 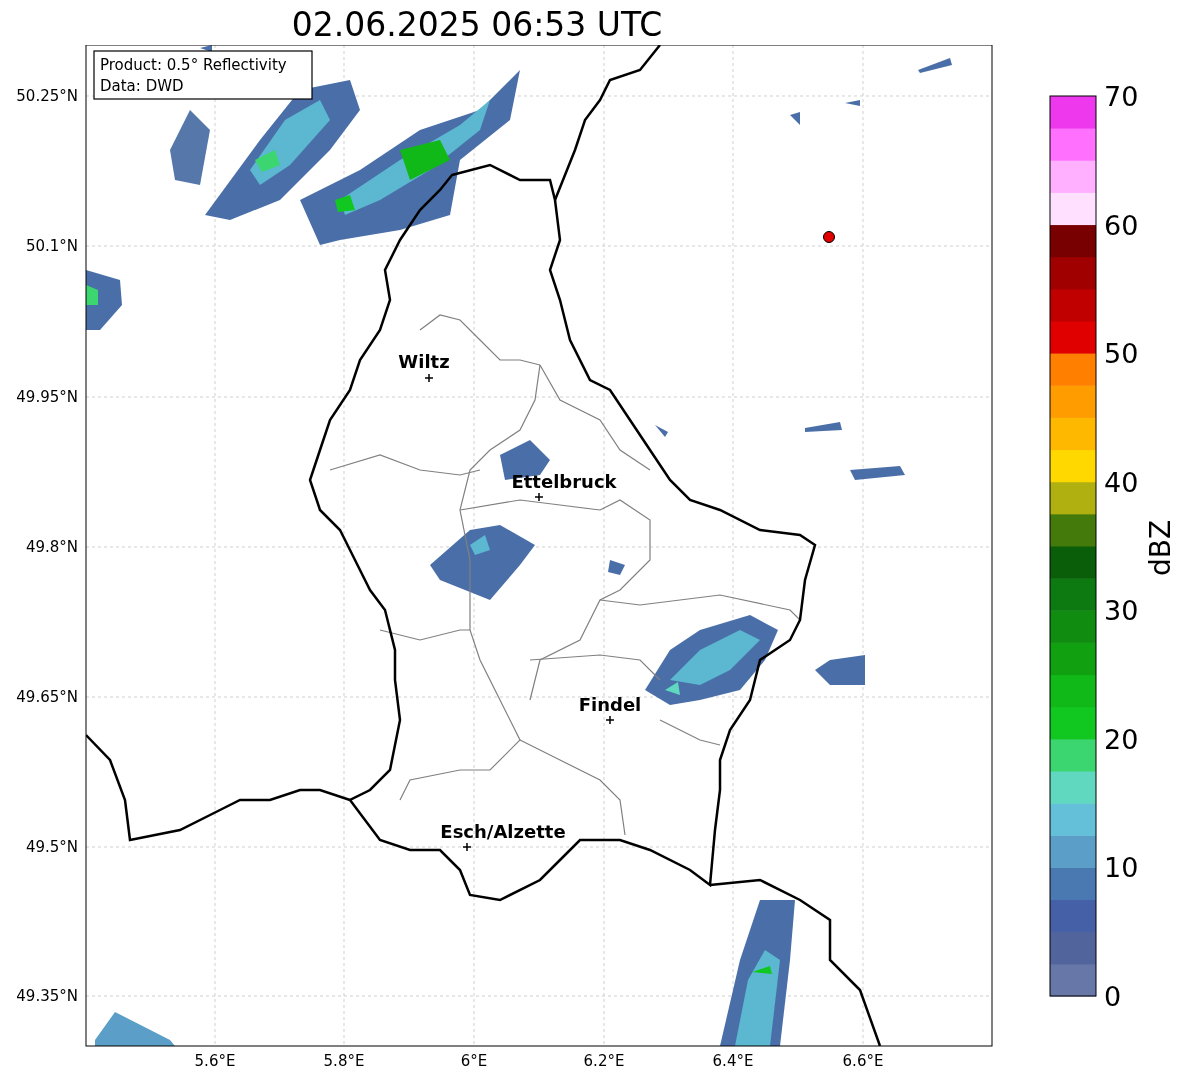 What do you see at coordinates (1160, 548) in the screenshot?
I see `colorbar-label: dBZ` at bounding box center [1160, 548].